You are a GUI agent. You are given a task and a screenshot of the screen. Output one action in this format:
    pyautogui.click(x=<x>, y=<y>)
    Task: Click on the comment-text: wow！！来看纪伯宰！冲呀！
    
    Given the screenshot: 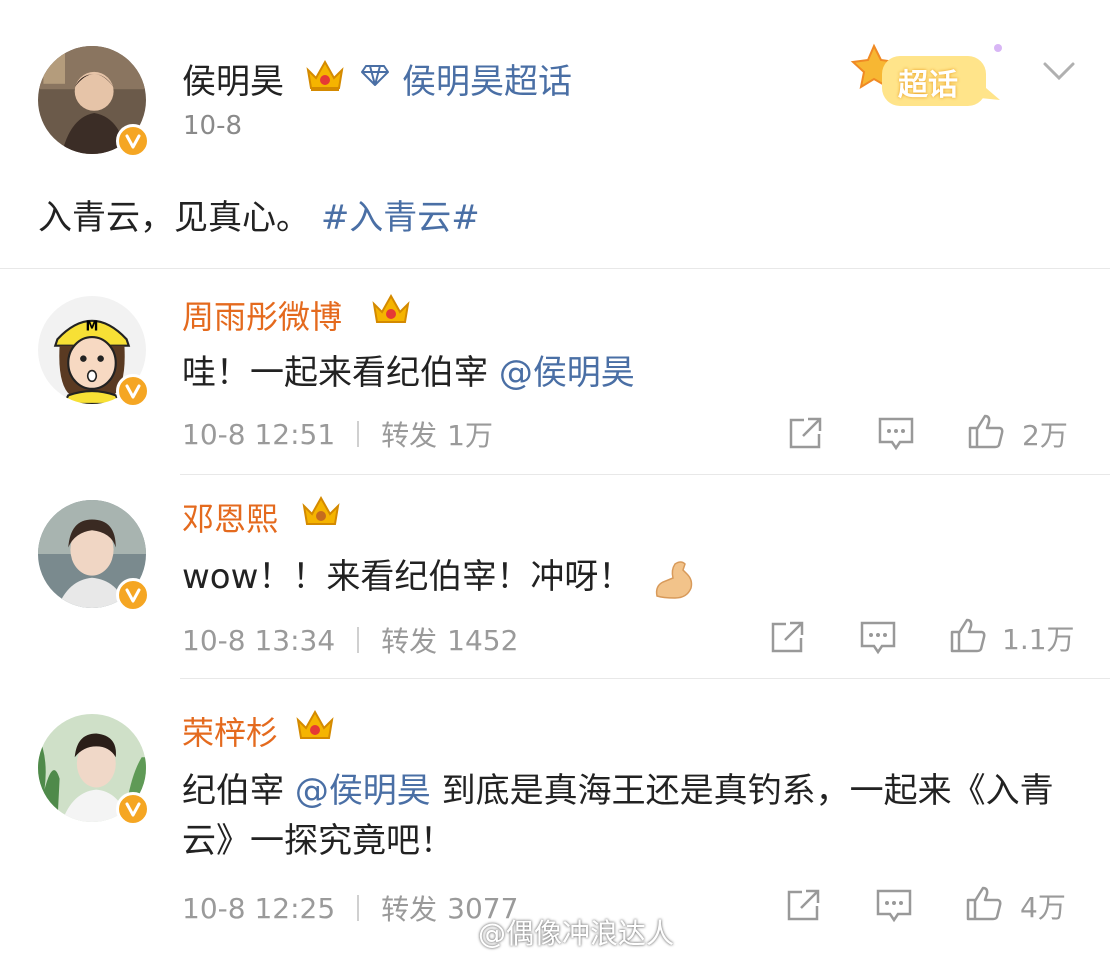 What is the action you would take?
    pyautogui.click(x=627, y=577)
    